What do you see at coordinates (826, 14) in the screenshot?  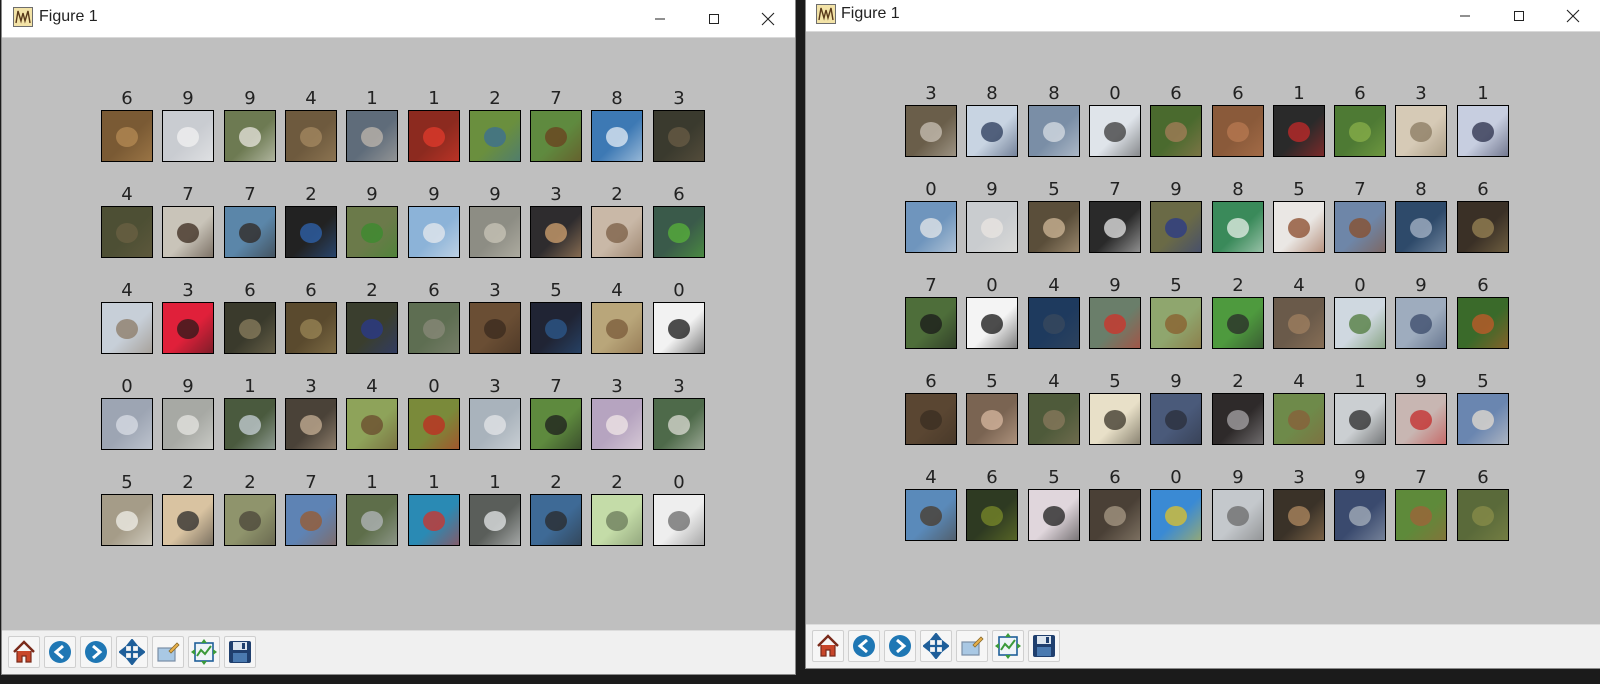 I see `matplotlib-app-icon` at bounding box center [826, 14].